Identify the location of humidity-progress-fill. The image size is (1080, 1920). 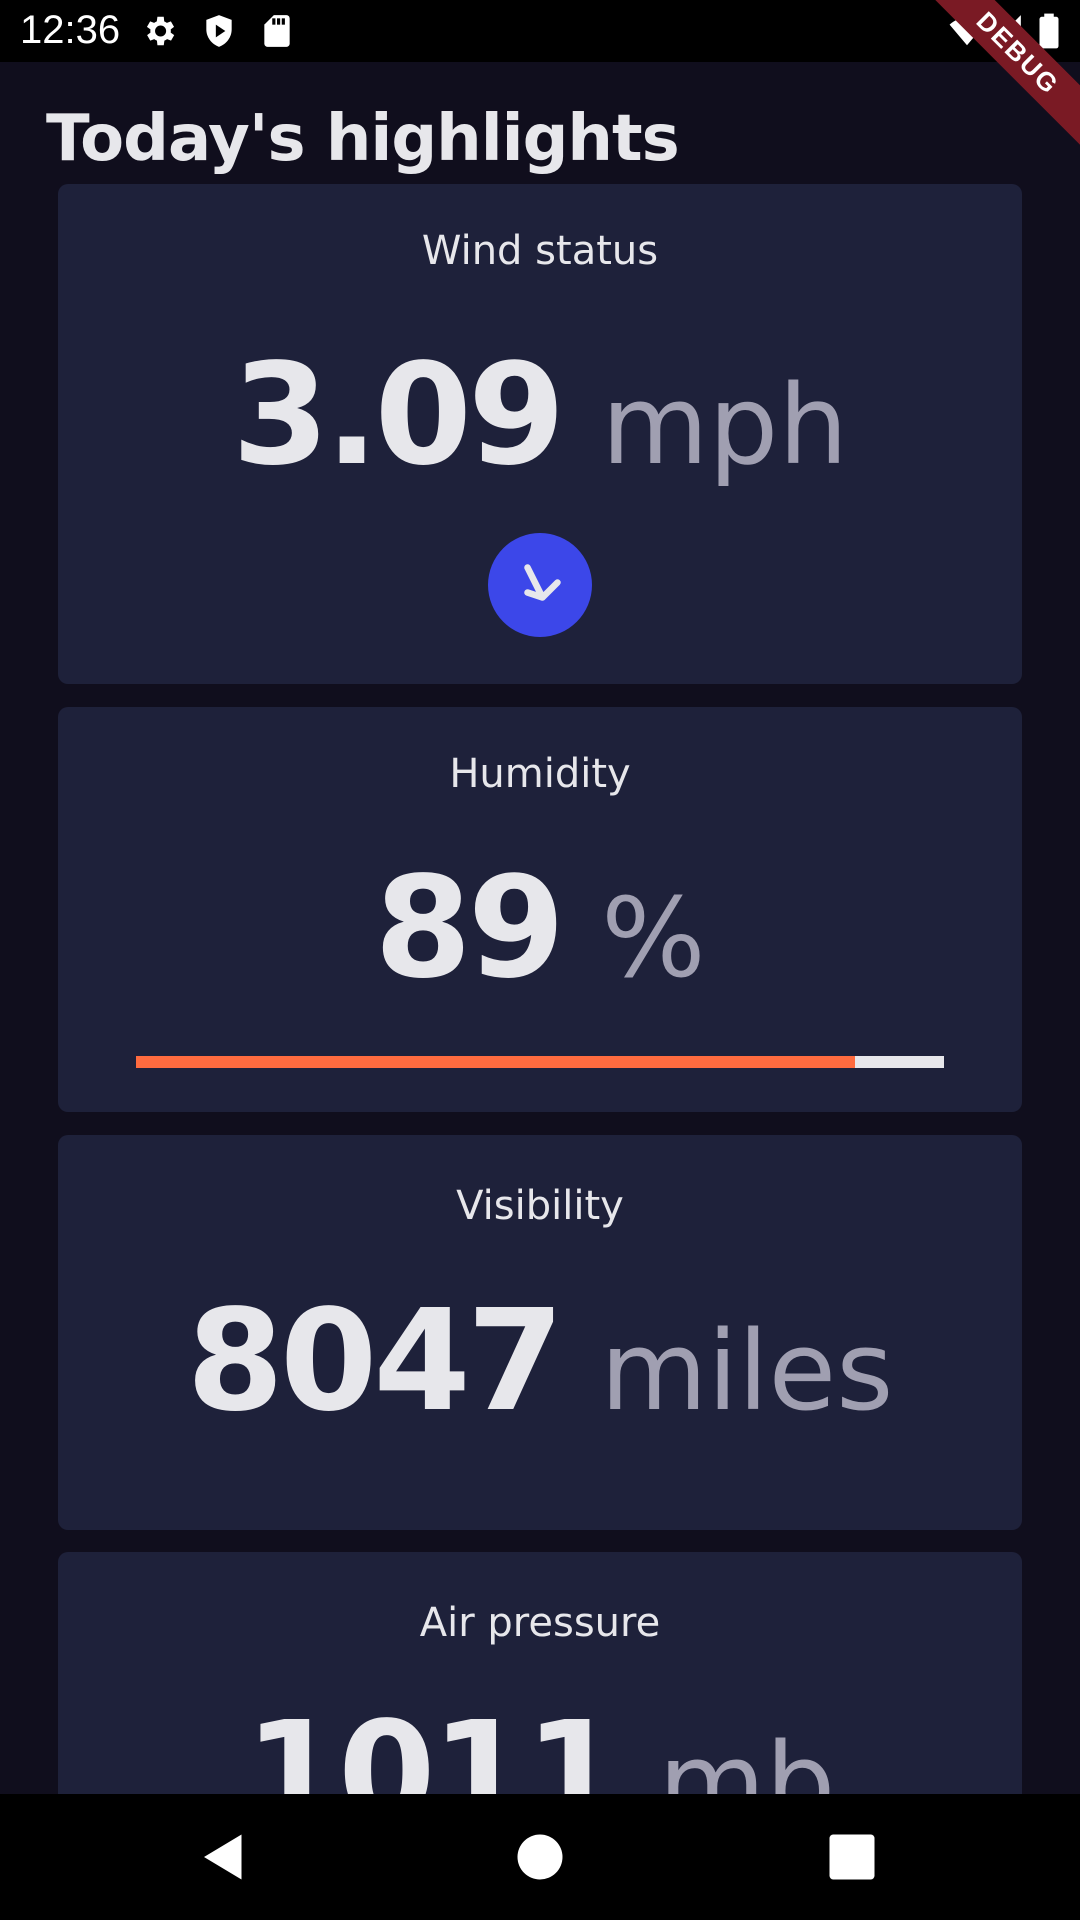
(496, 1062).